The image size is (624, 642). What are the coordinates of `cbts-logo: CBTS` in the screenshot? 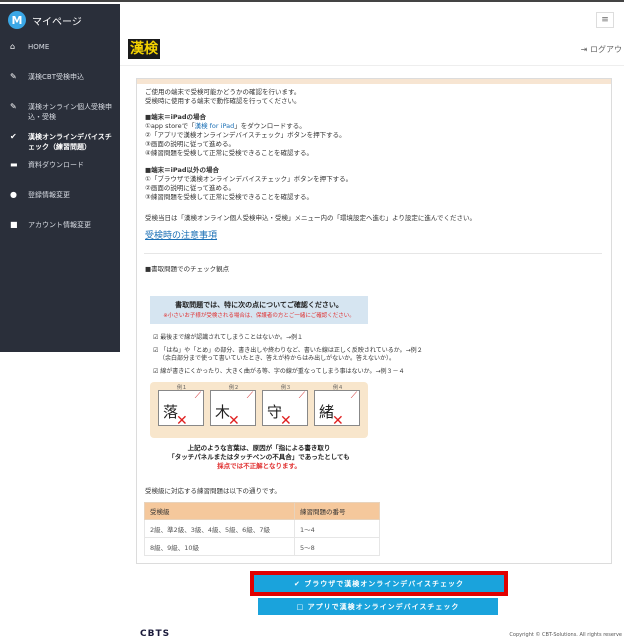 It's located at (155, 634).